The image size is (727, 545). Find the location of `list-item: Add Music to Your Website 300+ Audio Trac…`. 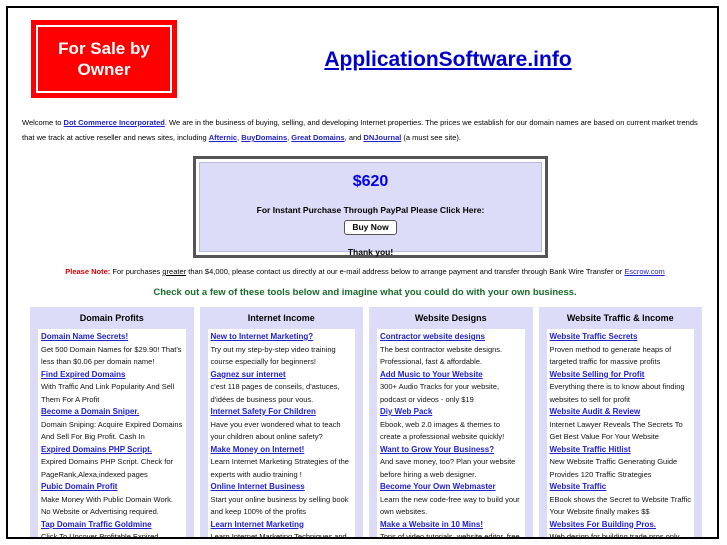

list-item: Add Music to Your Website 300+ Audio Trac… is located at coordinates (451, 388).